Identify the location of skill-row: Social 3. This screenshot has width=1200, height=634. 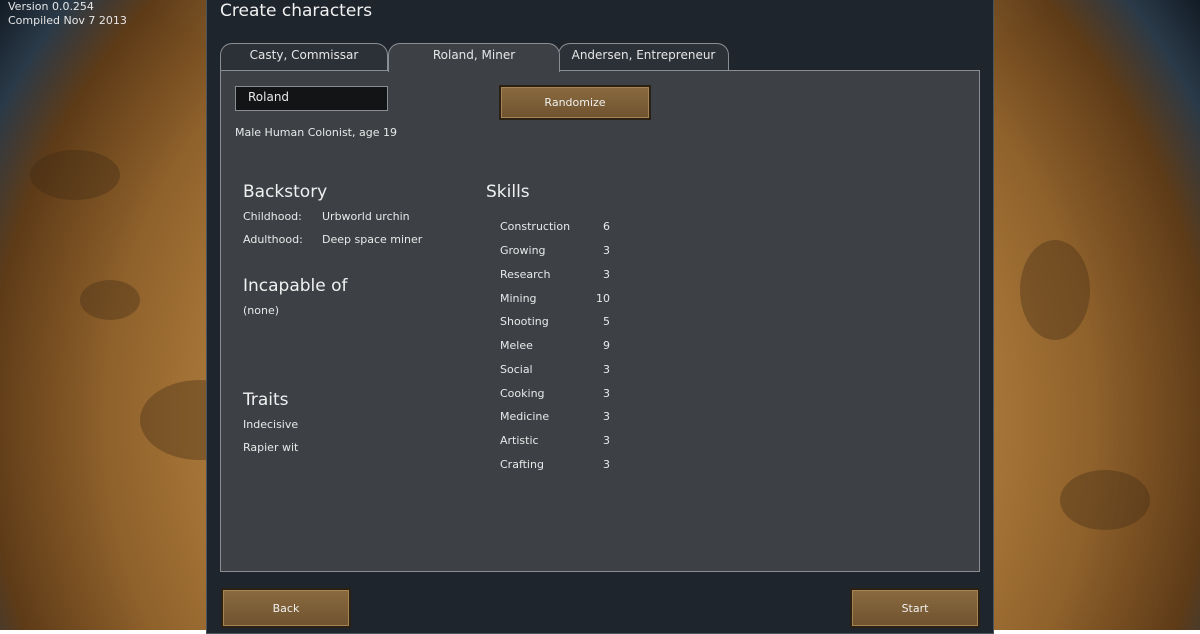
(560, 373).